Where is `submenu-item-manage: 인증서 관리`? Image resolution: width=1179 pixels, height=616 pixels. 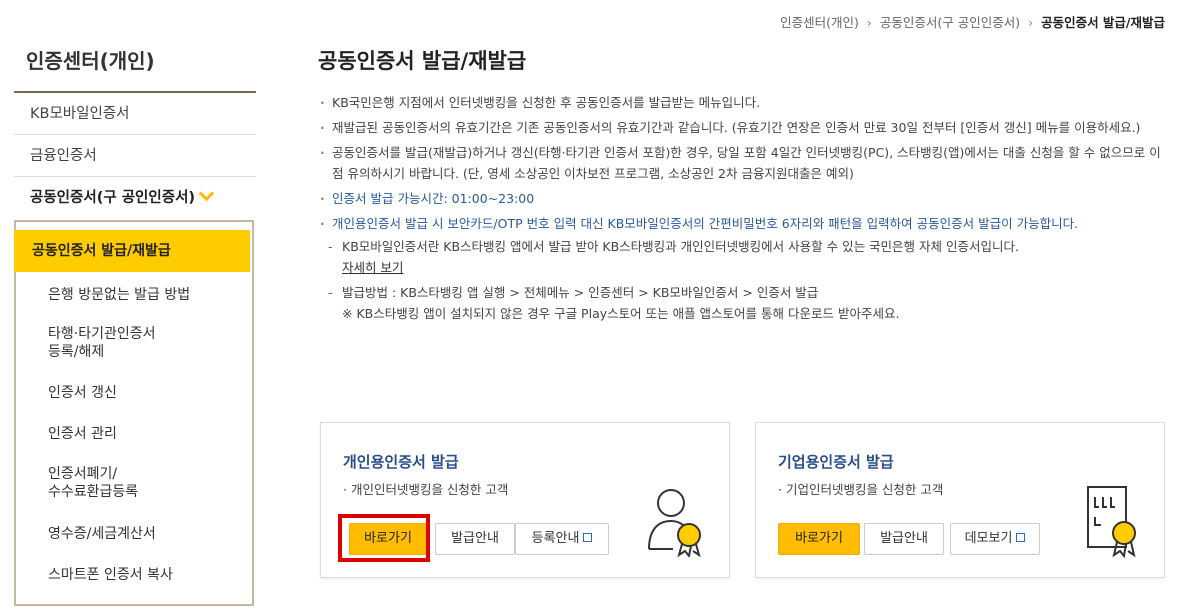 submenu-item-manage: 인증서 관리 is located at coordinates (166, 434).